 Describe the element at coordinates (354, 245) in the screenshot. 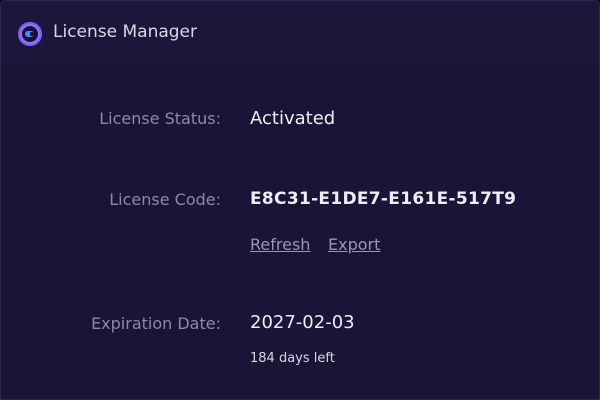

I see `export-link: Export` at that location.